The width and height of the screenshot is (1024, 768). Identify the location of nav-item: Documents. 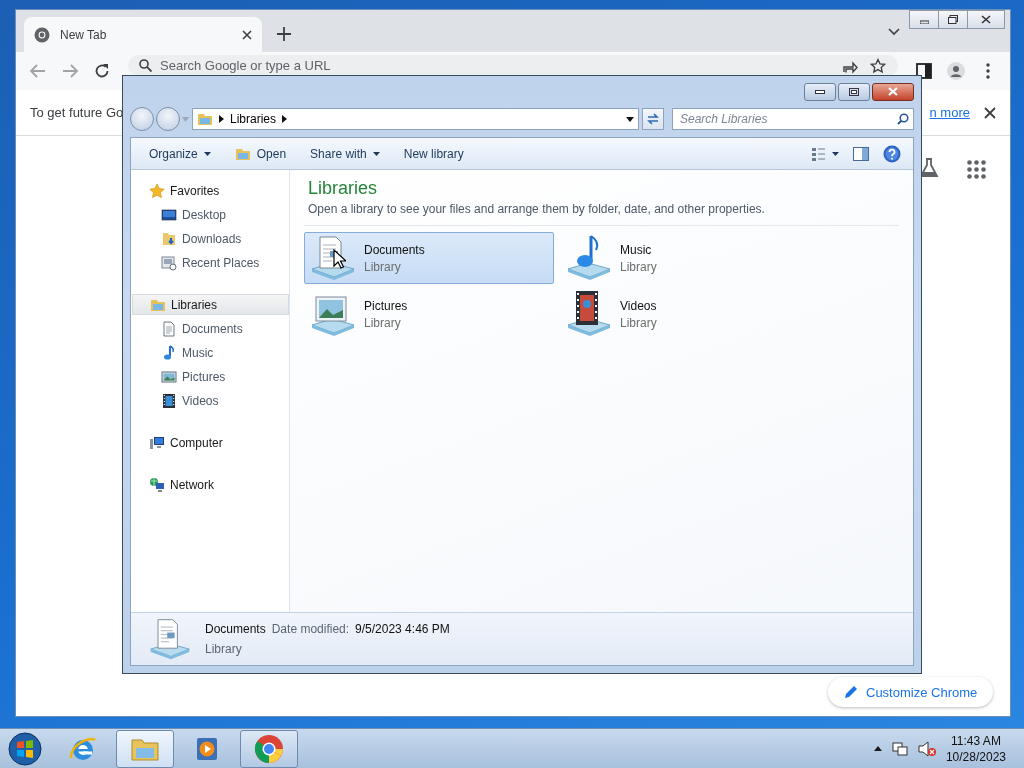
(210, 328).